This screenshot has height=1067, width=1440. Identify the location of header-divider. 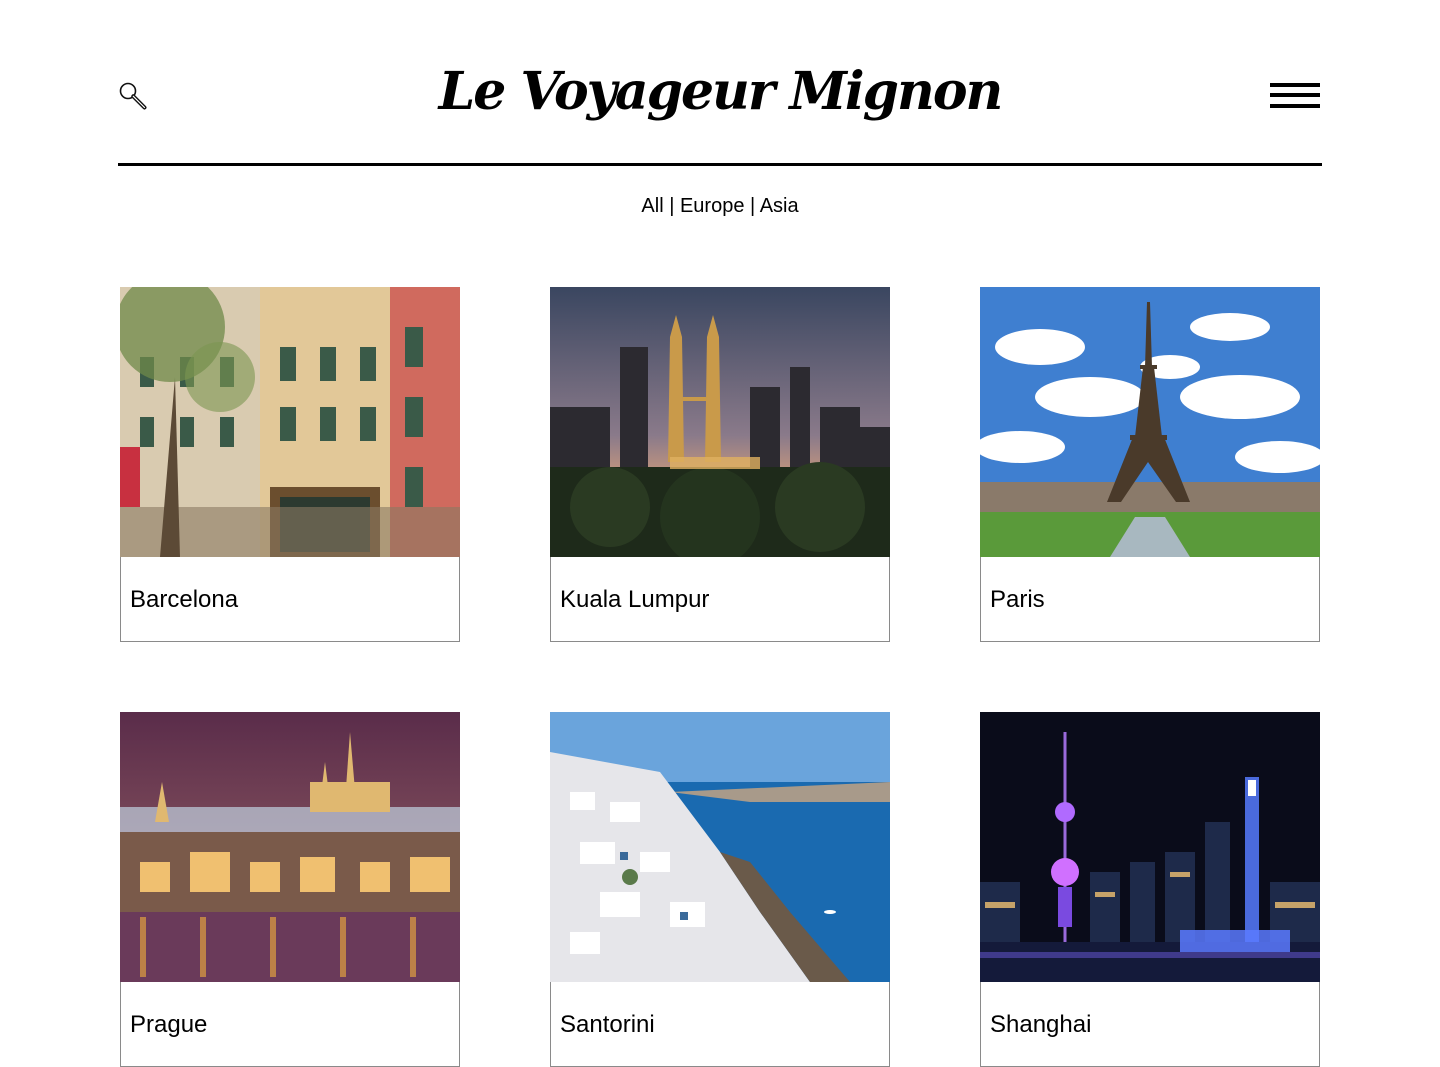
(720, 164).